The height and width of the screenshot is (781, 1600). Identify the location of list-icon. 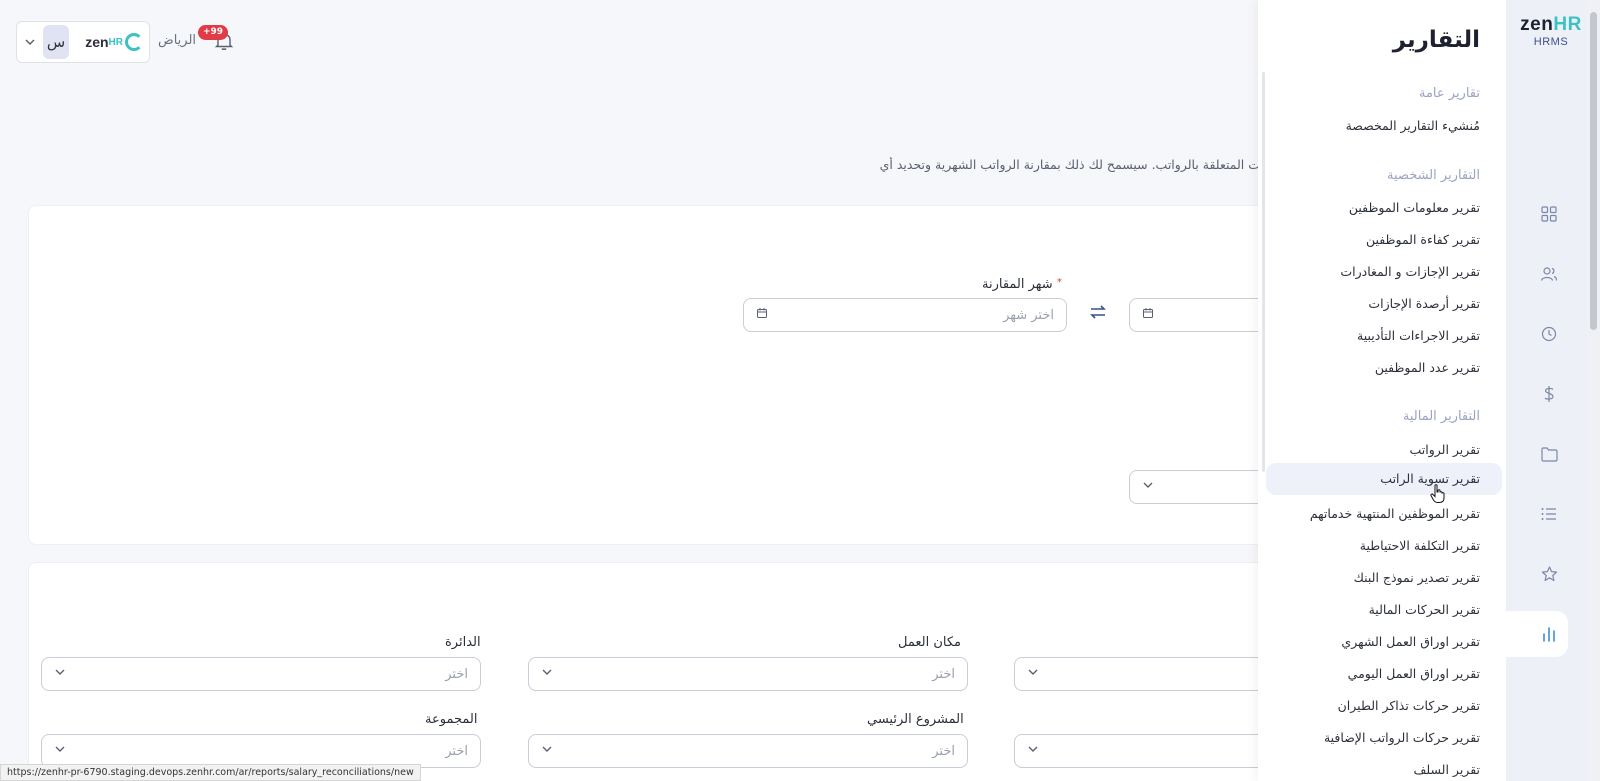
(1549, 514).